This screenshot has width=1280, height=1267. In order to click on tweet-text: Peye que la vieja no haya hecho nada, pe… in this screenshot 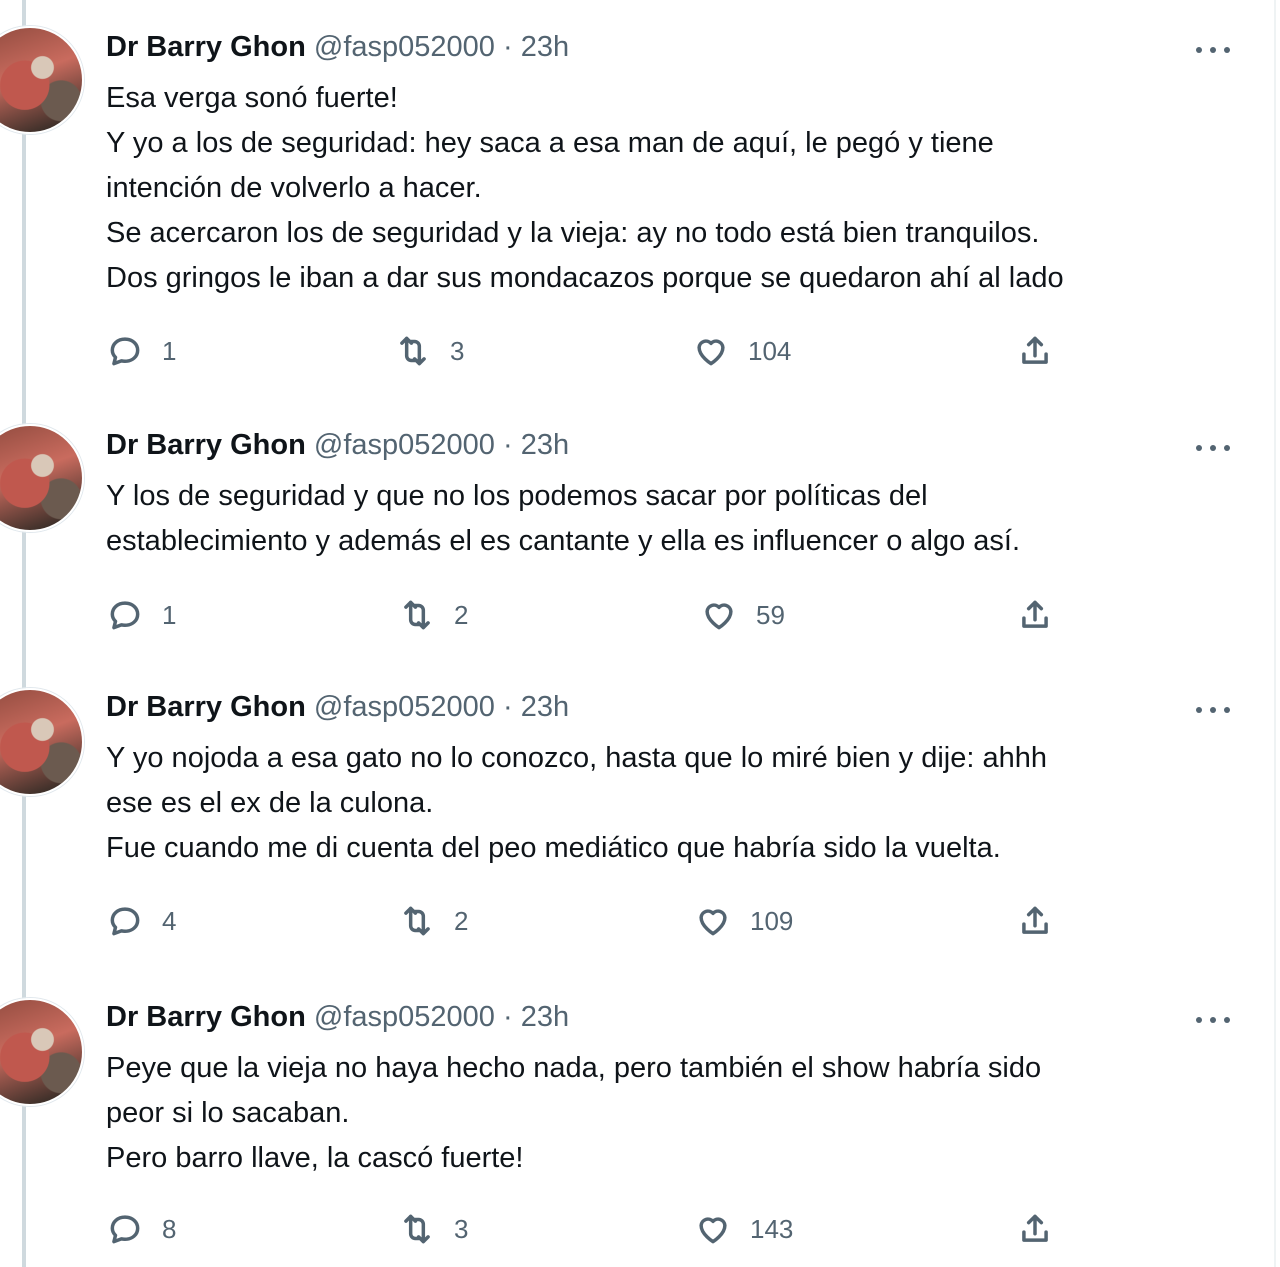, I will do `click(666, 1113)`.